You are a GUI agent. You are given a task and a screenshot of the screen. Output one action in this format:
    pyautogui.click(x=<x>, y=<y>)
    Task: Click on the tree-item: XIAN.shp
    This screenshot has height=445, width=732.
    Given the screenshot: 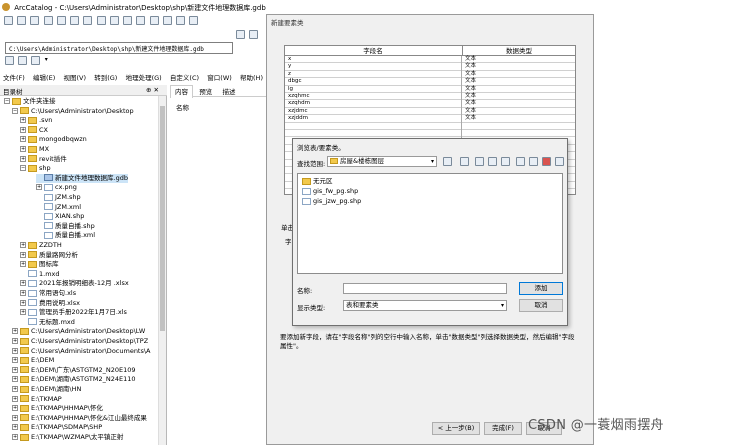 What is the action you would take?
    pyautogui.click(x=60, y=217)
    